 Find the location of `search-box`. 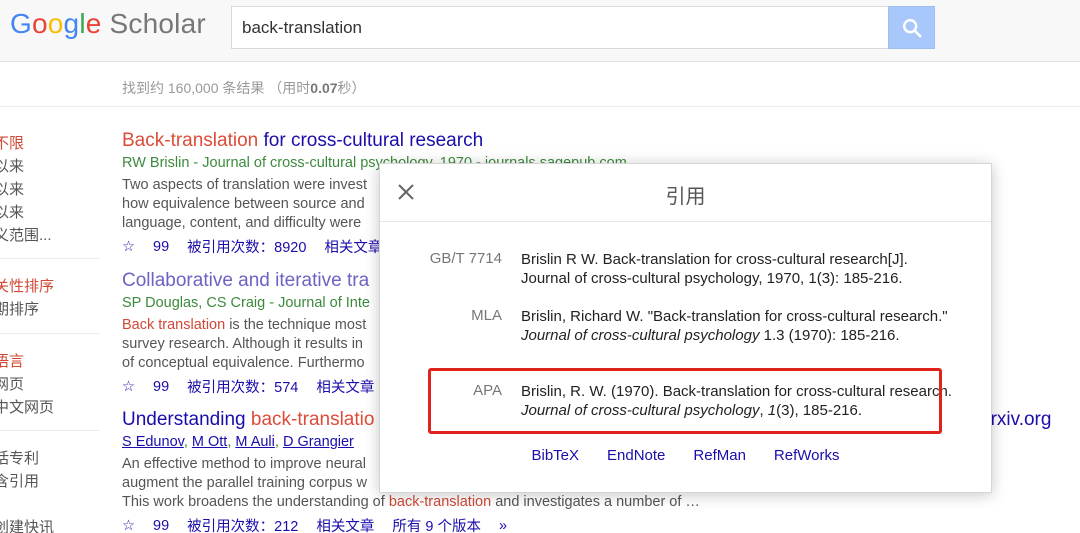

search-box is located at coordinates (560, 27).